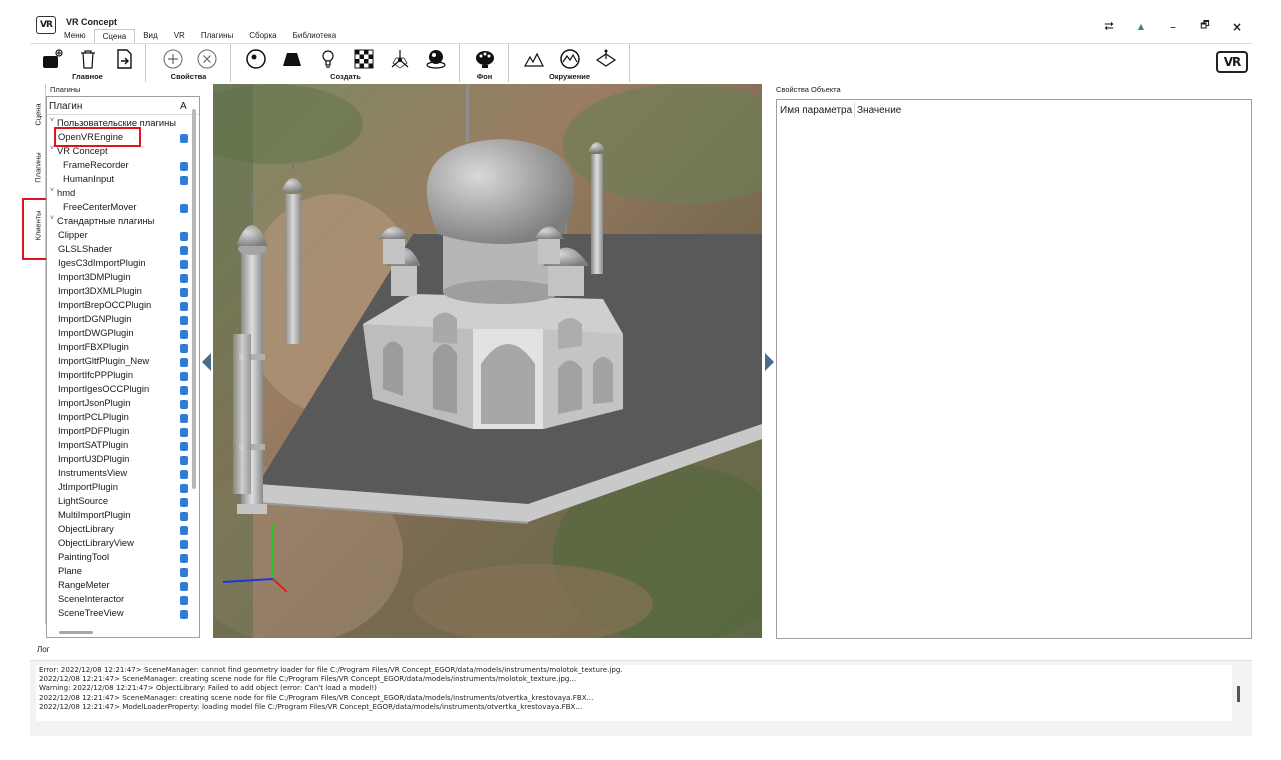 Image resolution: width=1281 pixels, height=760 pixels. I want to click on plugin-row: InstrumentsView, so click(119, 474).